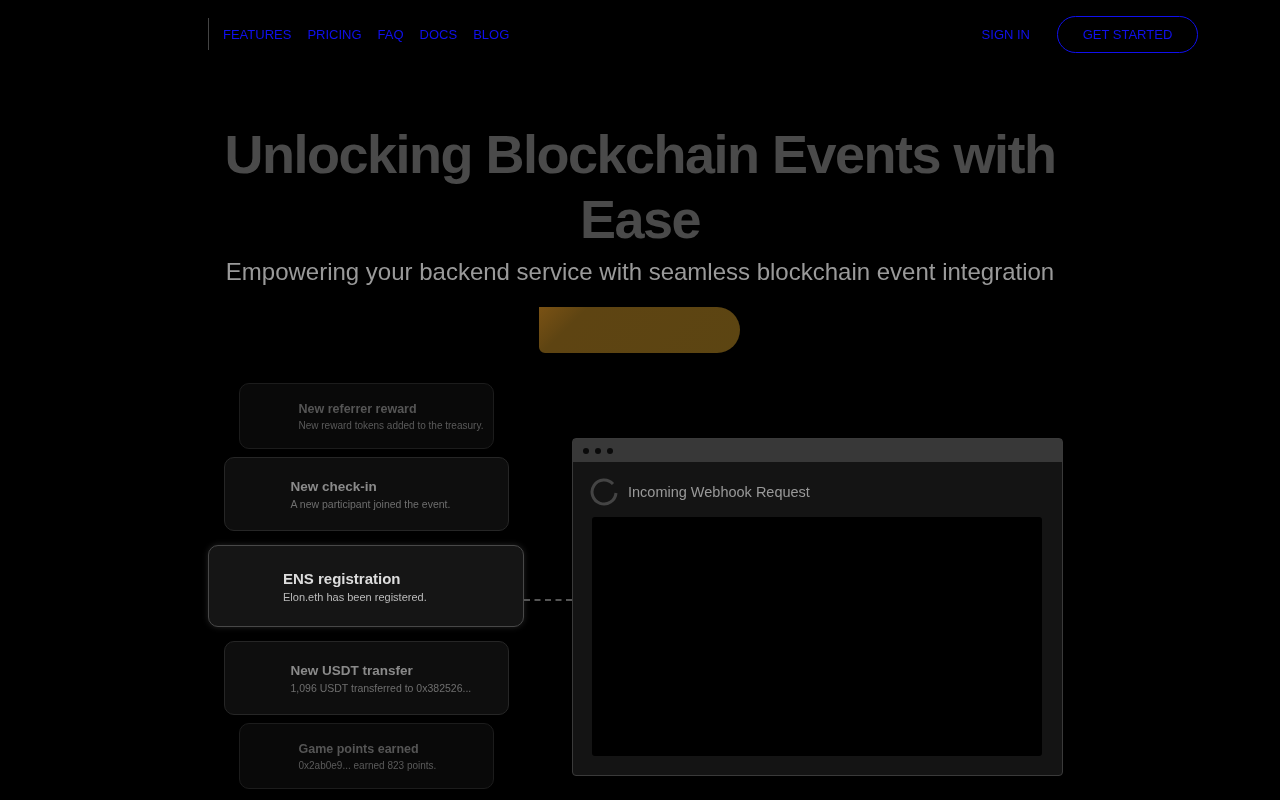 The height and width of the screenshot is (800, 1280). I want to click on nav-link: PRICING, so click(334, 34).